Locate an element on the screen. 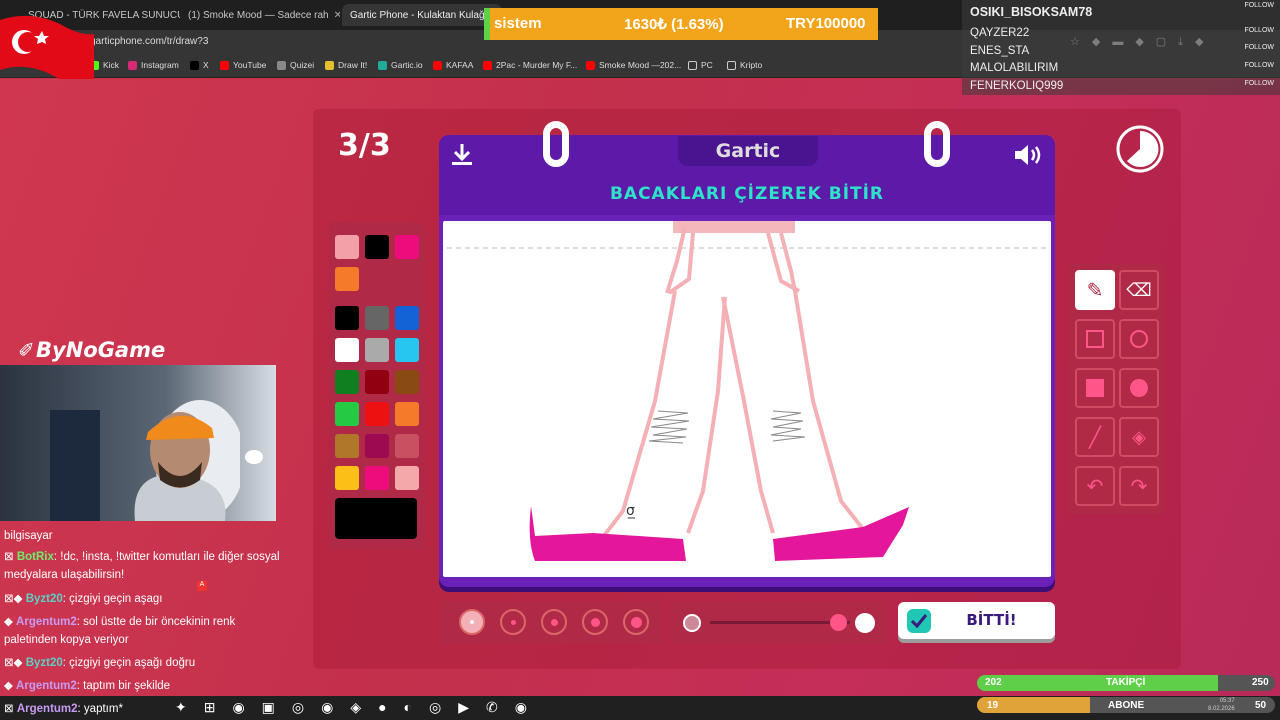 The width and height of the screenshot is (1280, 720). streamer-silhouette is located at coordinates (145, 460).